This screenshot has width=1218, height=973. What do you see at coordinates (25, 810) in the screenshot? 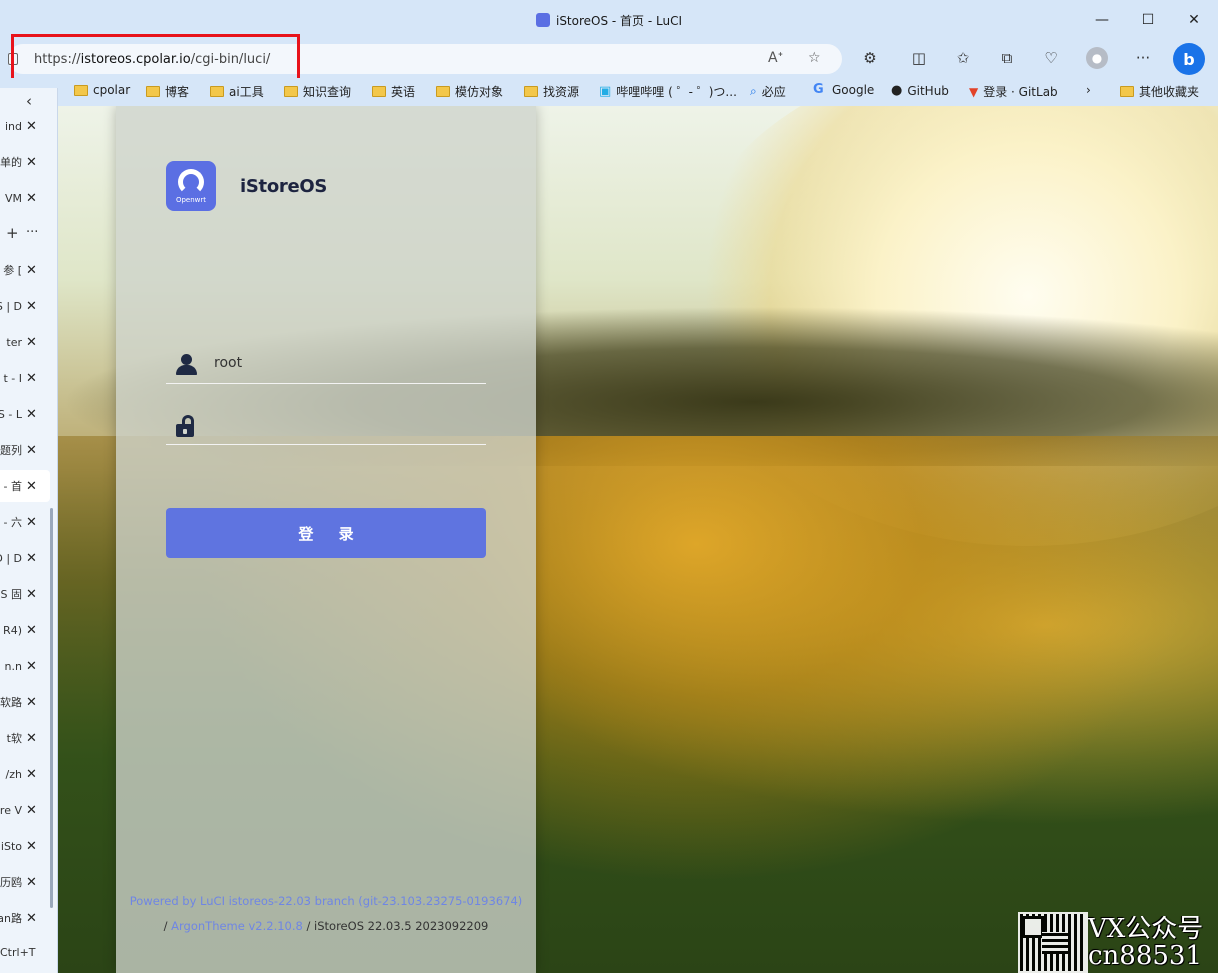
I see `sidebar-tab: re V ✕` at bounding box center [25, 810].